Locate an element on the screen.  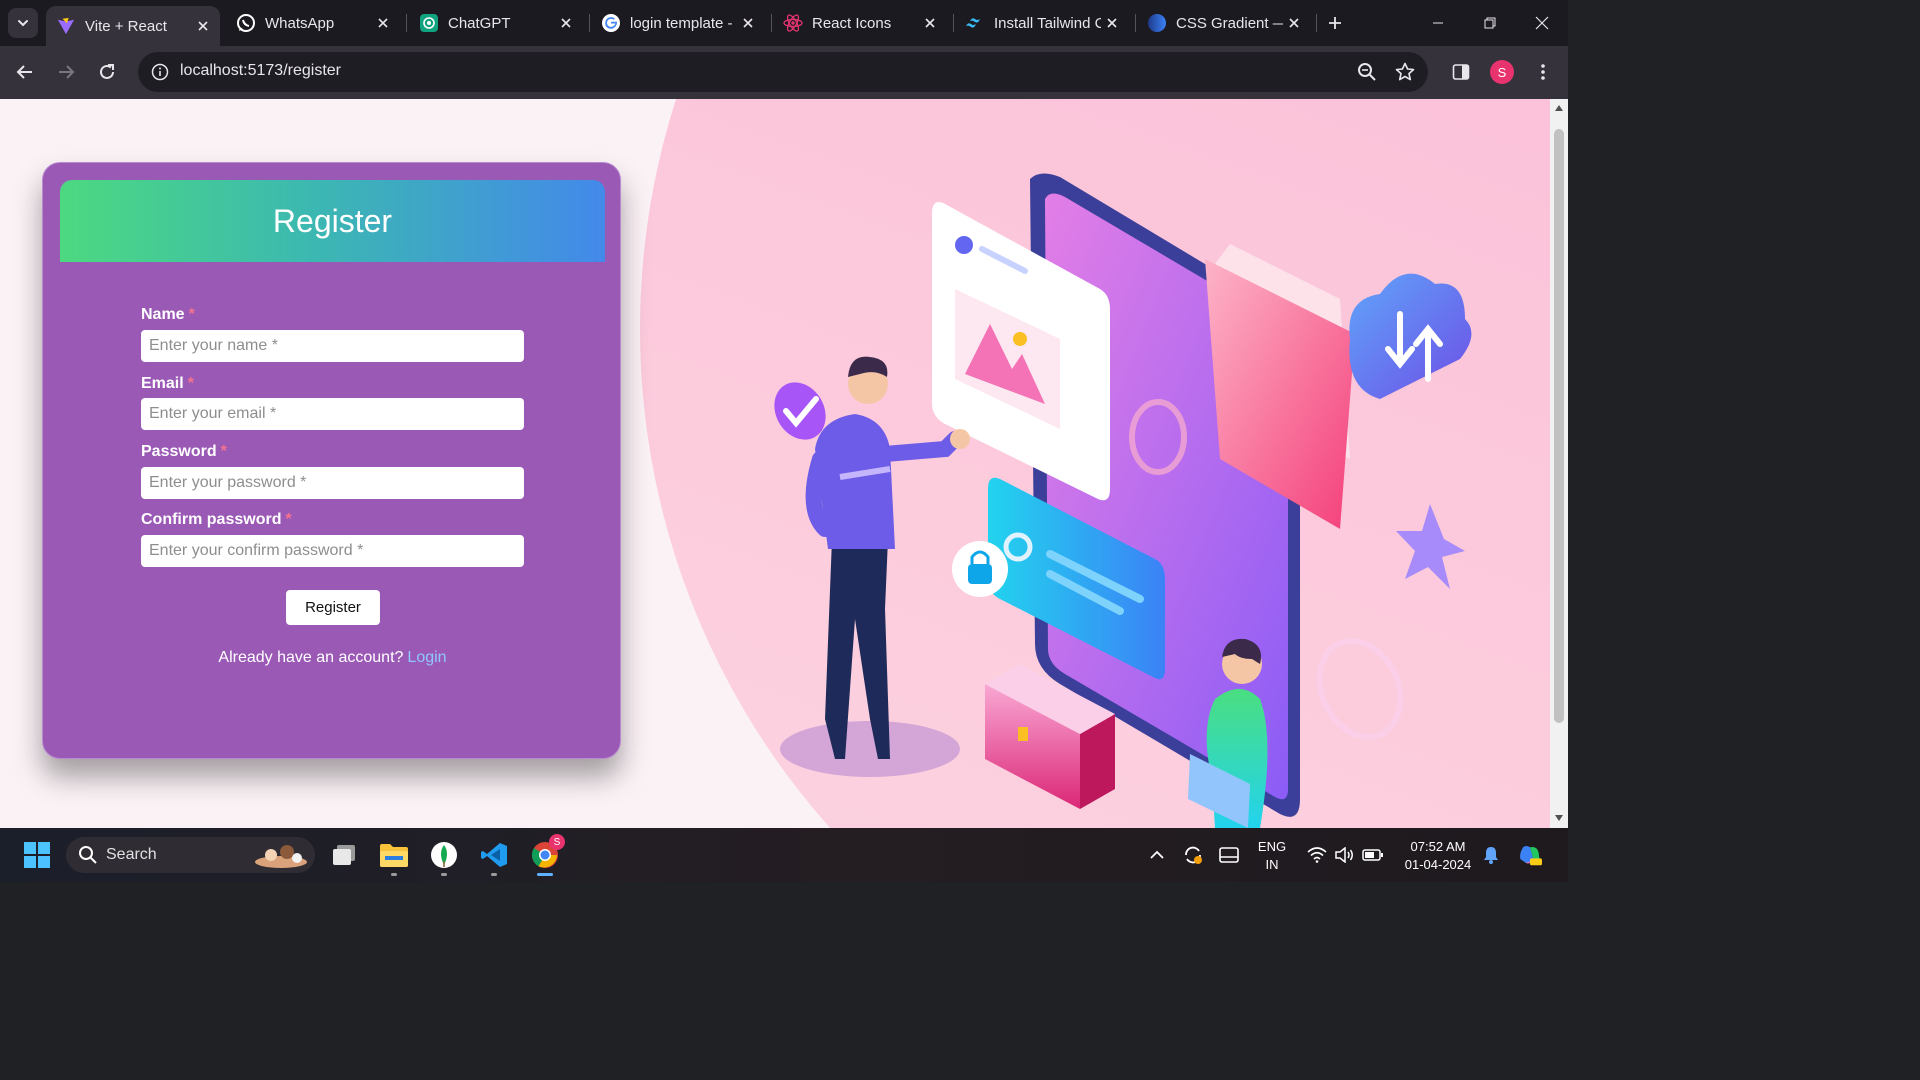
scrollbar-thumb is located at coordinates (1559, 426).